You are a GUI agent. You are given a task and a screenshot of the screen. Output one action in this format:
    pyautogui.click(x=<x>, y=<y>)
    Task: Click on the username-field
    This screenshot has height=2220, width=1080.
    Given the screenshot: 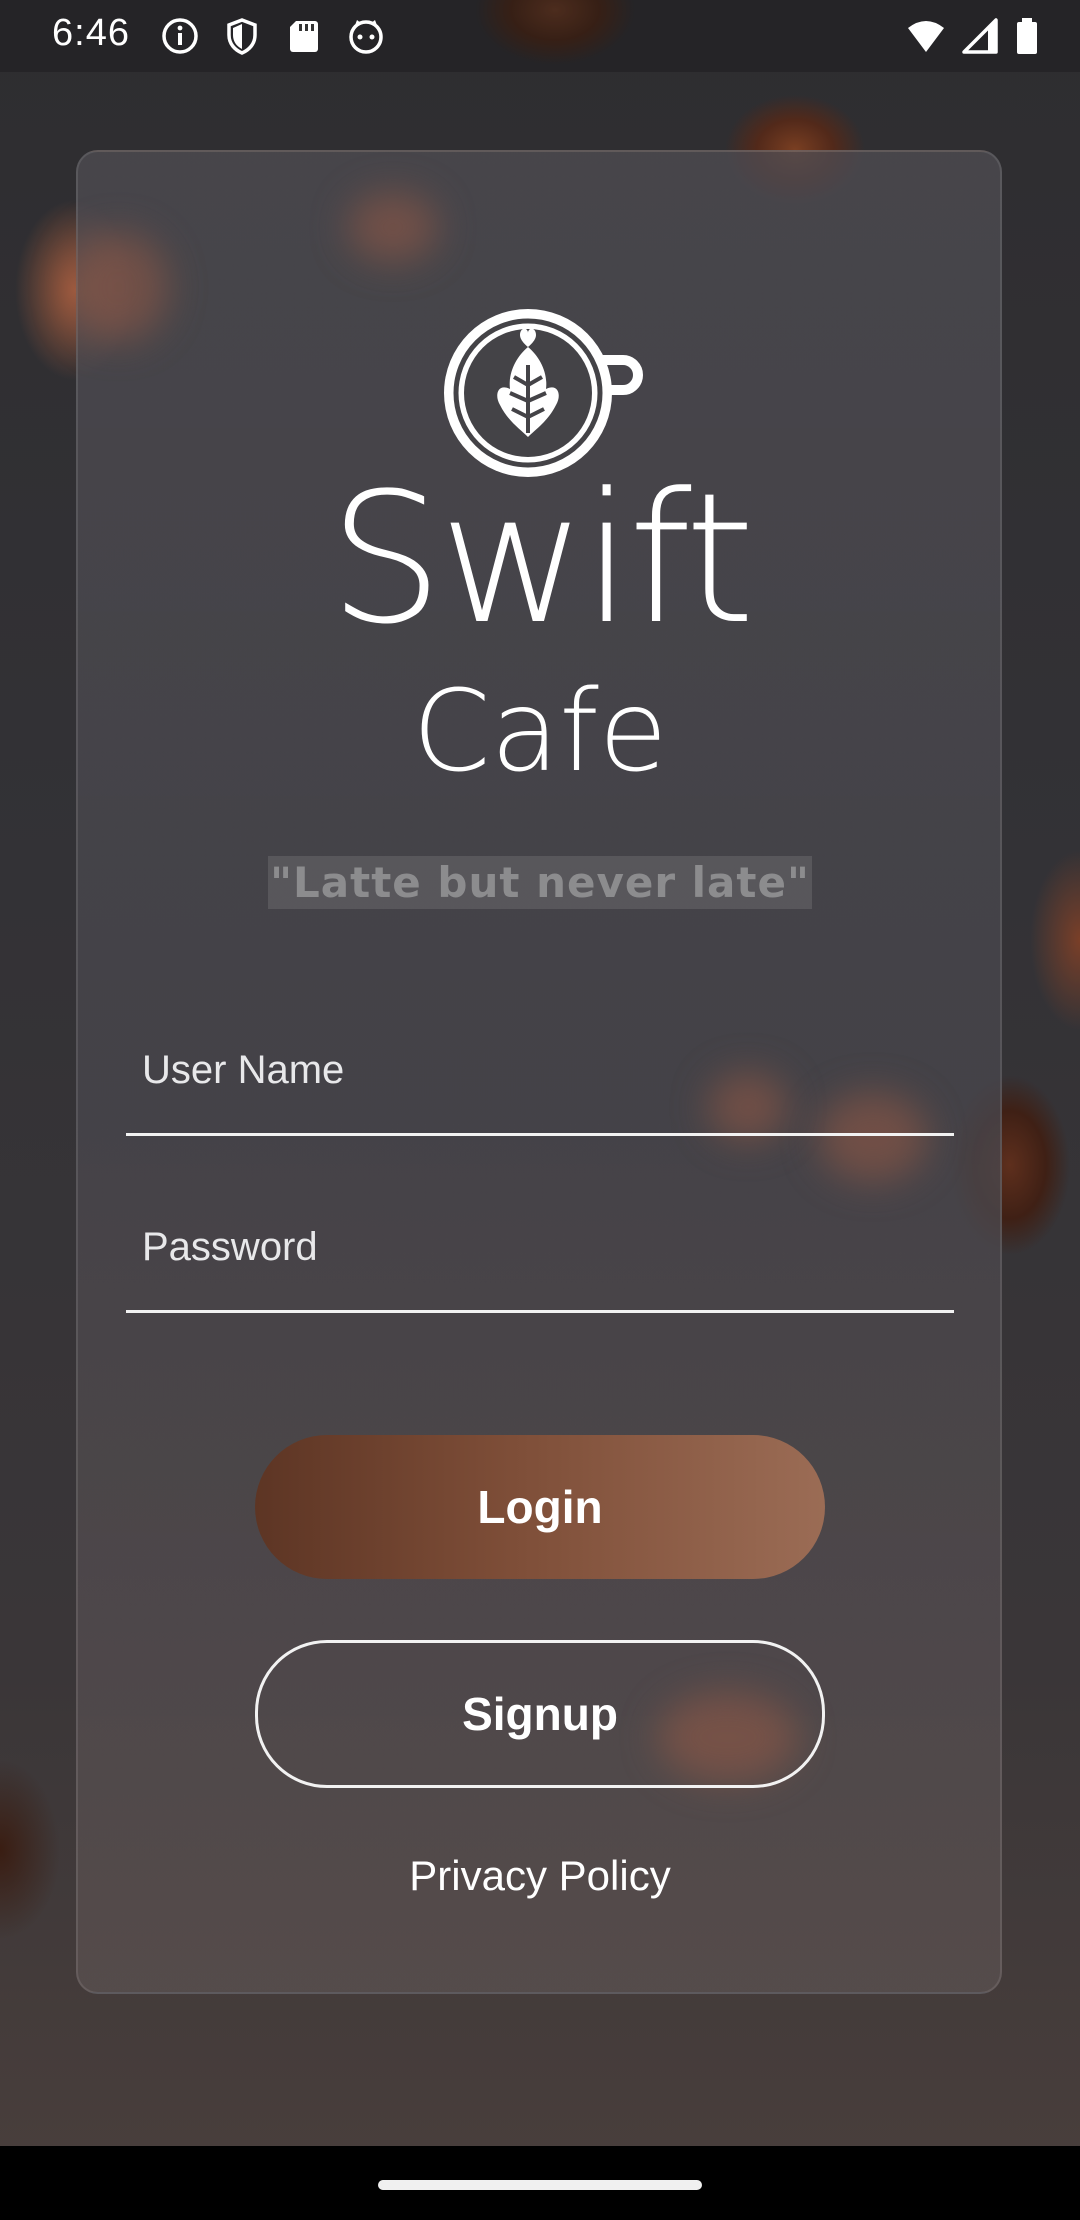 What is the action you would take?
    pyautogui.click(x=540, y=1081)
    